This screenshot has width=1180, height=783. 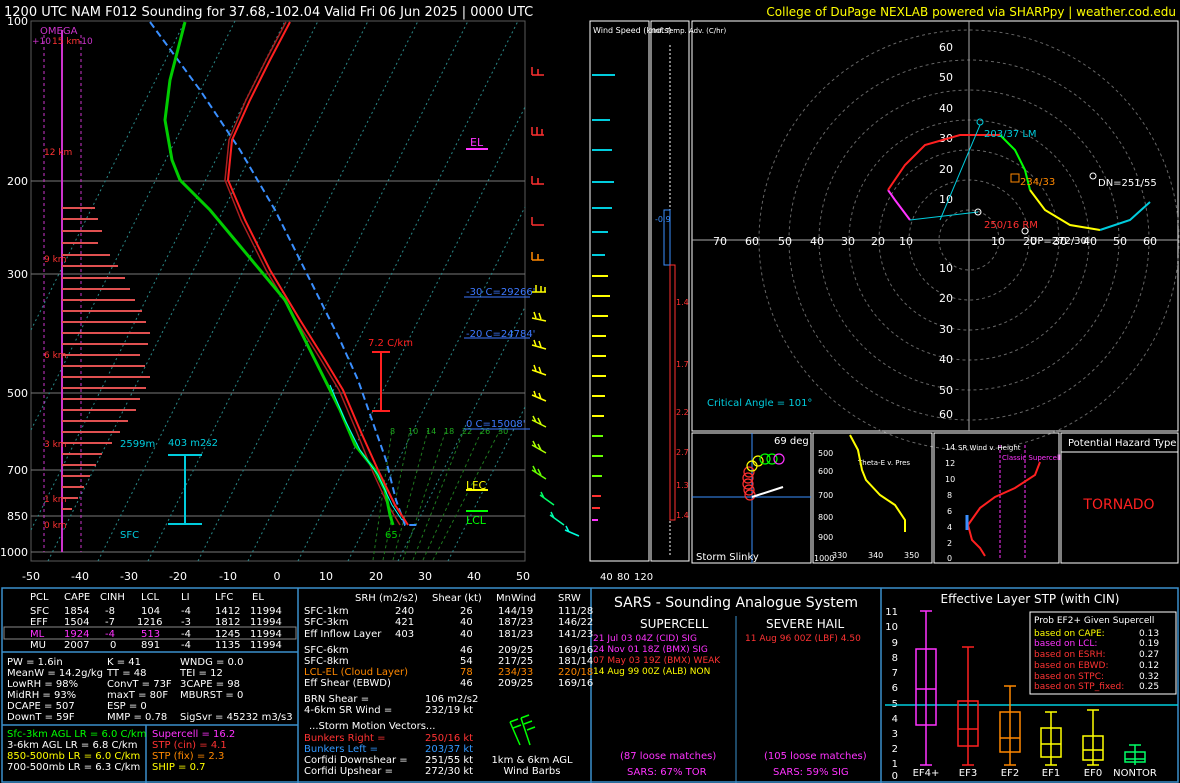 I want to click on svg-text: MBURST = 0, so click(x=211, y=695).